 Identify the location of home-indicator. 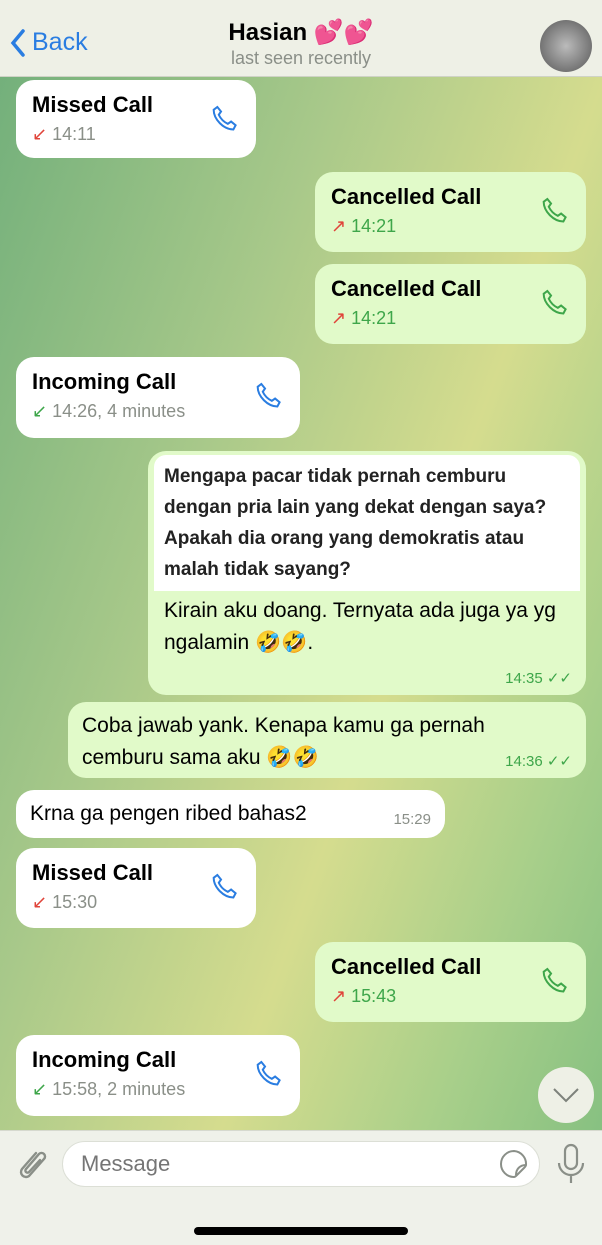
(301, 1231).